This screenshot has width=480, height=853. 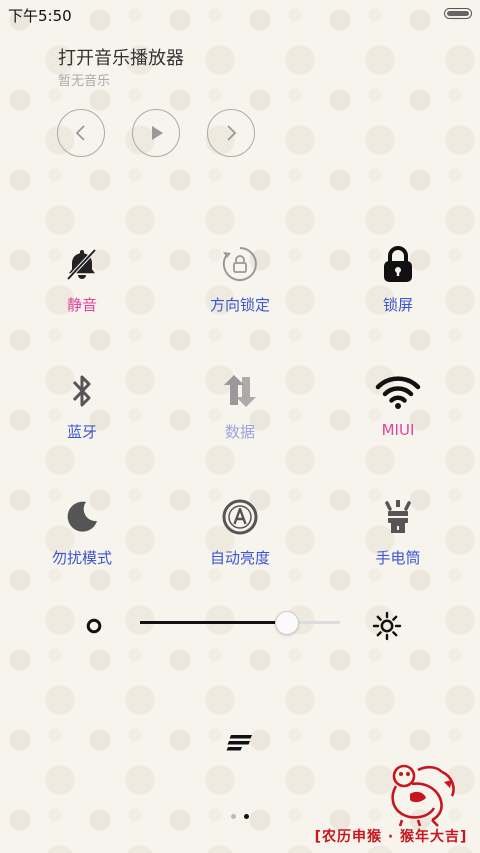 What do you see at coordinates (239, 432) in the screenshot?
I see `toggle-mobile-data-label: 数据` at bounding box center [239, 432].